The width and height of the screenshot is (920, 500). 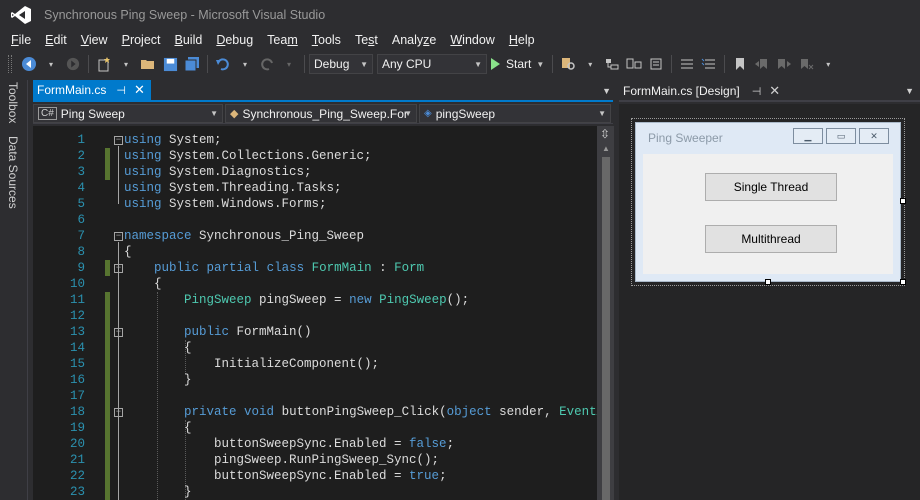 What do you see at coordinates (522, 40) in the screenshot?
I see `menu-help: Help` at bounding box center [522, 40].